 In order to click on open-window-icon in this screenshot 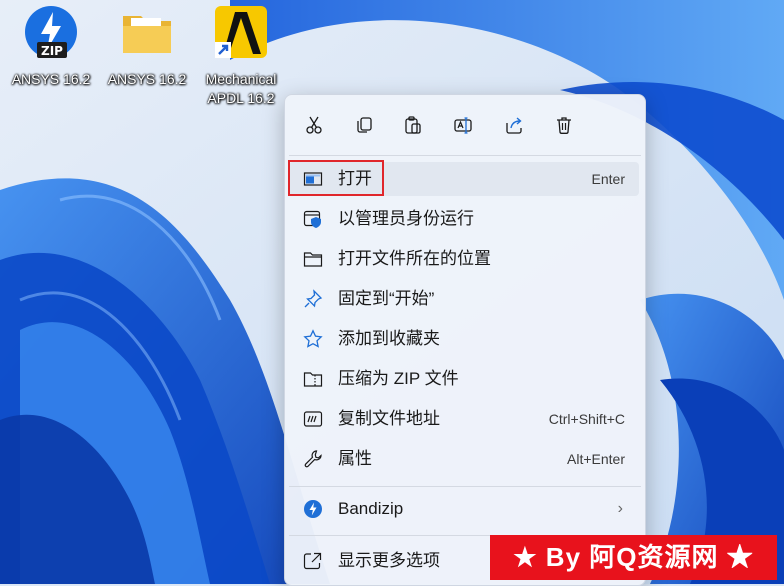, I will do `click(313, 179)`.